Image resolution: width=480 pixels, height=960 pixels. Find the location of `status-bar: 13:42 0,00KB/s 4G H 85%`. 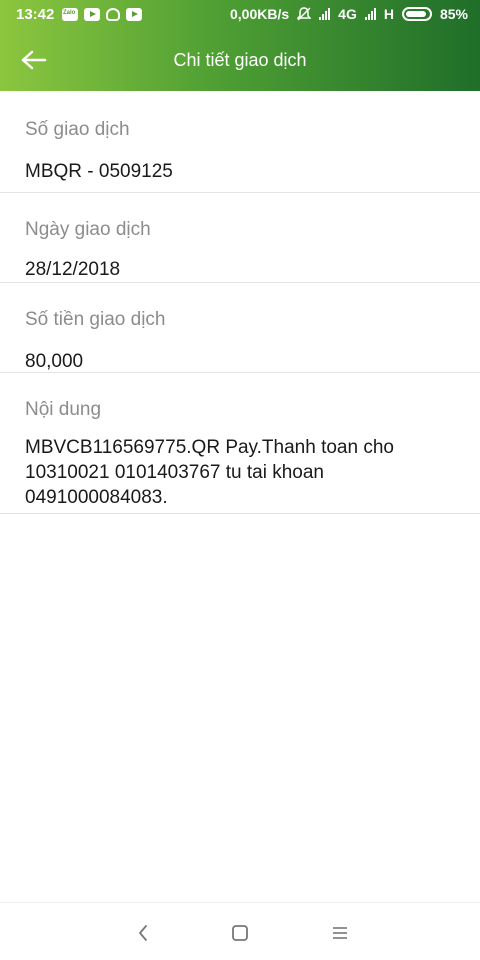

status-bar: 13:42 0,00KB/s 4G H 85% is located at coordinates (240, 15).